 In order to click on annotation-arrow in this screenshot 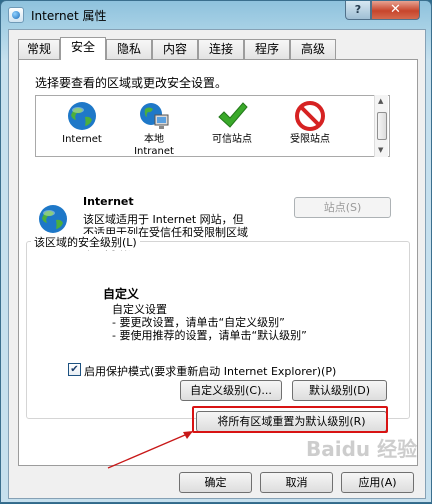, I will do `click(150, 450)`.